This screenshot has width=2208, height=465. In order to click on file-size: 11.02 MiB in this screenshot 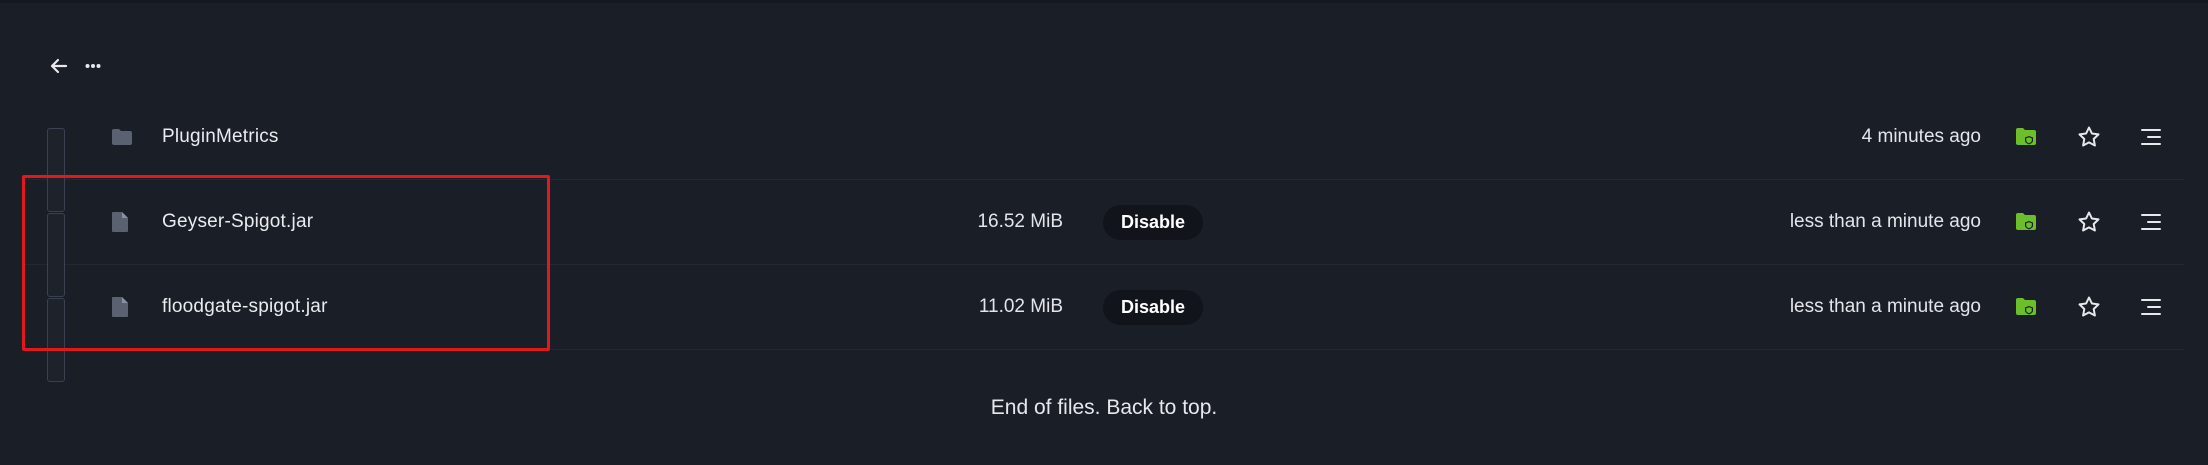, I will do `click(1020, 306)`.